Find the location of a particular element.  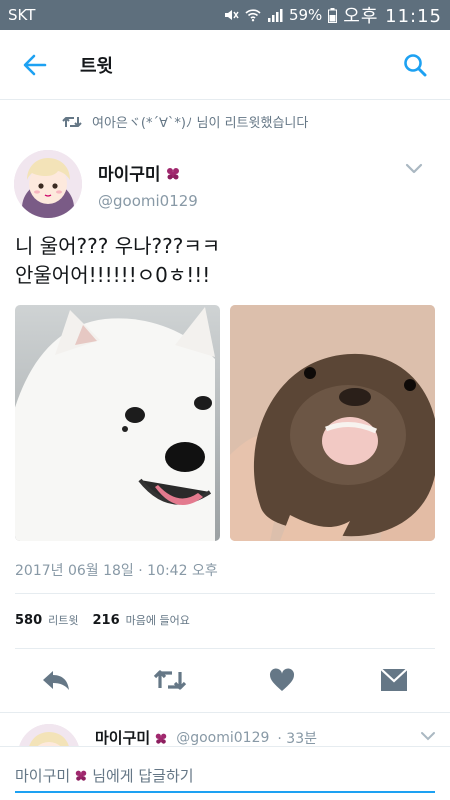

reply-input: 마이구미 님에게 답글하기 is located at coordinates (225, 776).